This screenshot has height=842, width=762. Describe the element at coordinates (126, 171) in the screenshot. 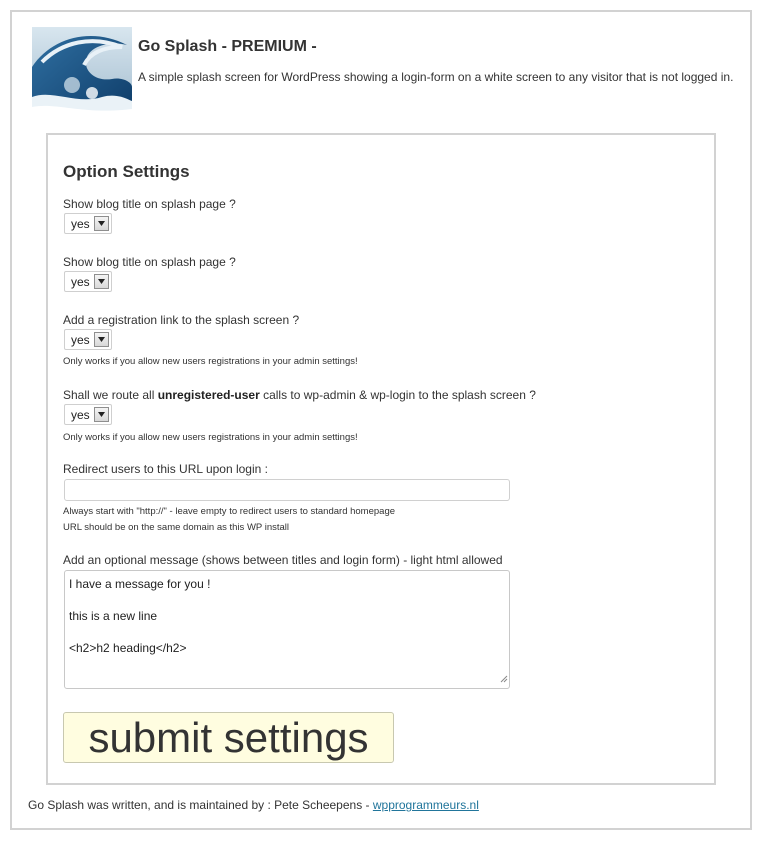

I see `section-title: Option Settings` at that location.